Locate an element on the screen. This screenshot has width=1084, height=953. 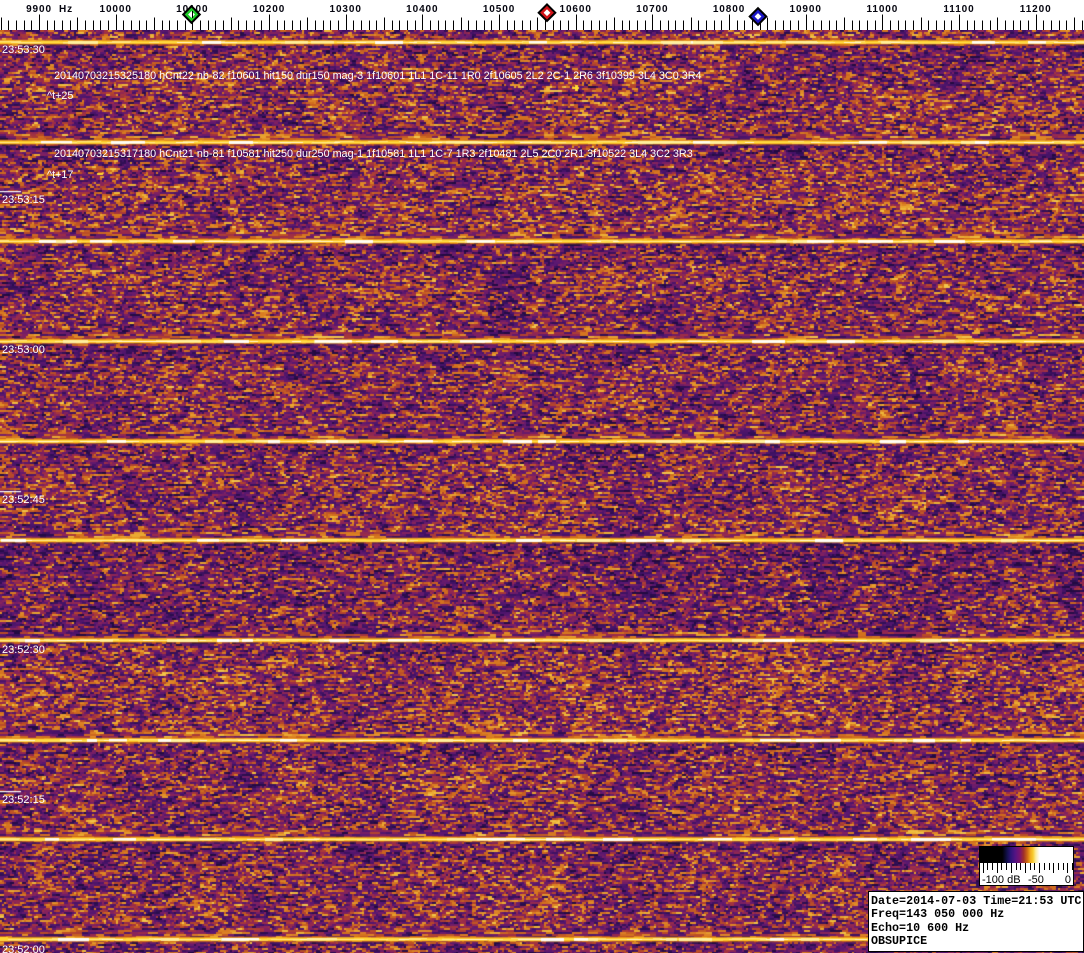
svg-text: 10500 is located at coordinates (499, 9).